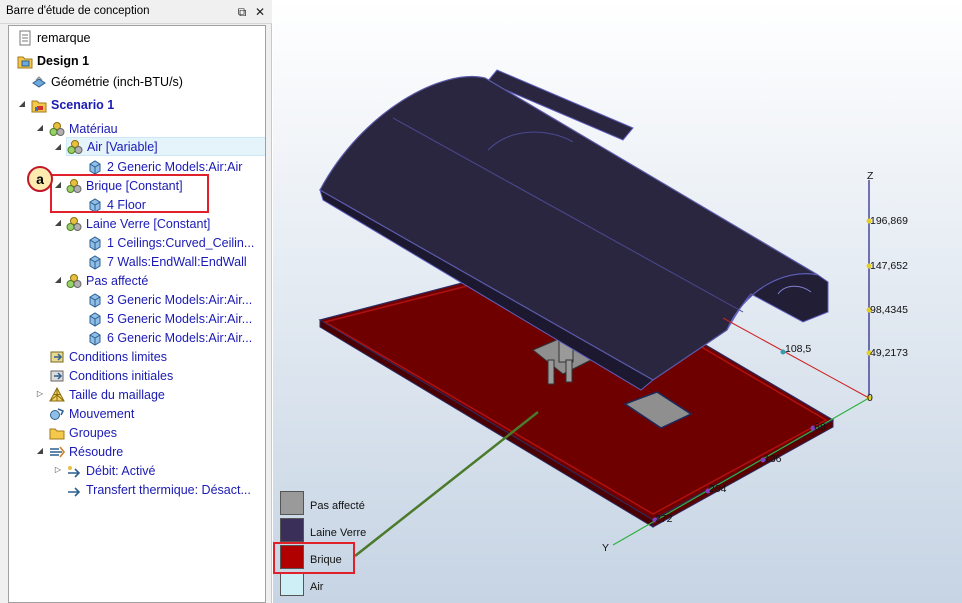  Describe the element at coordinates (664, 519) in the screenshot. I see `y-tick-label: 272` at that location.